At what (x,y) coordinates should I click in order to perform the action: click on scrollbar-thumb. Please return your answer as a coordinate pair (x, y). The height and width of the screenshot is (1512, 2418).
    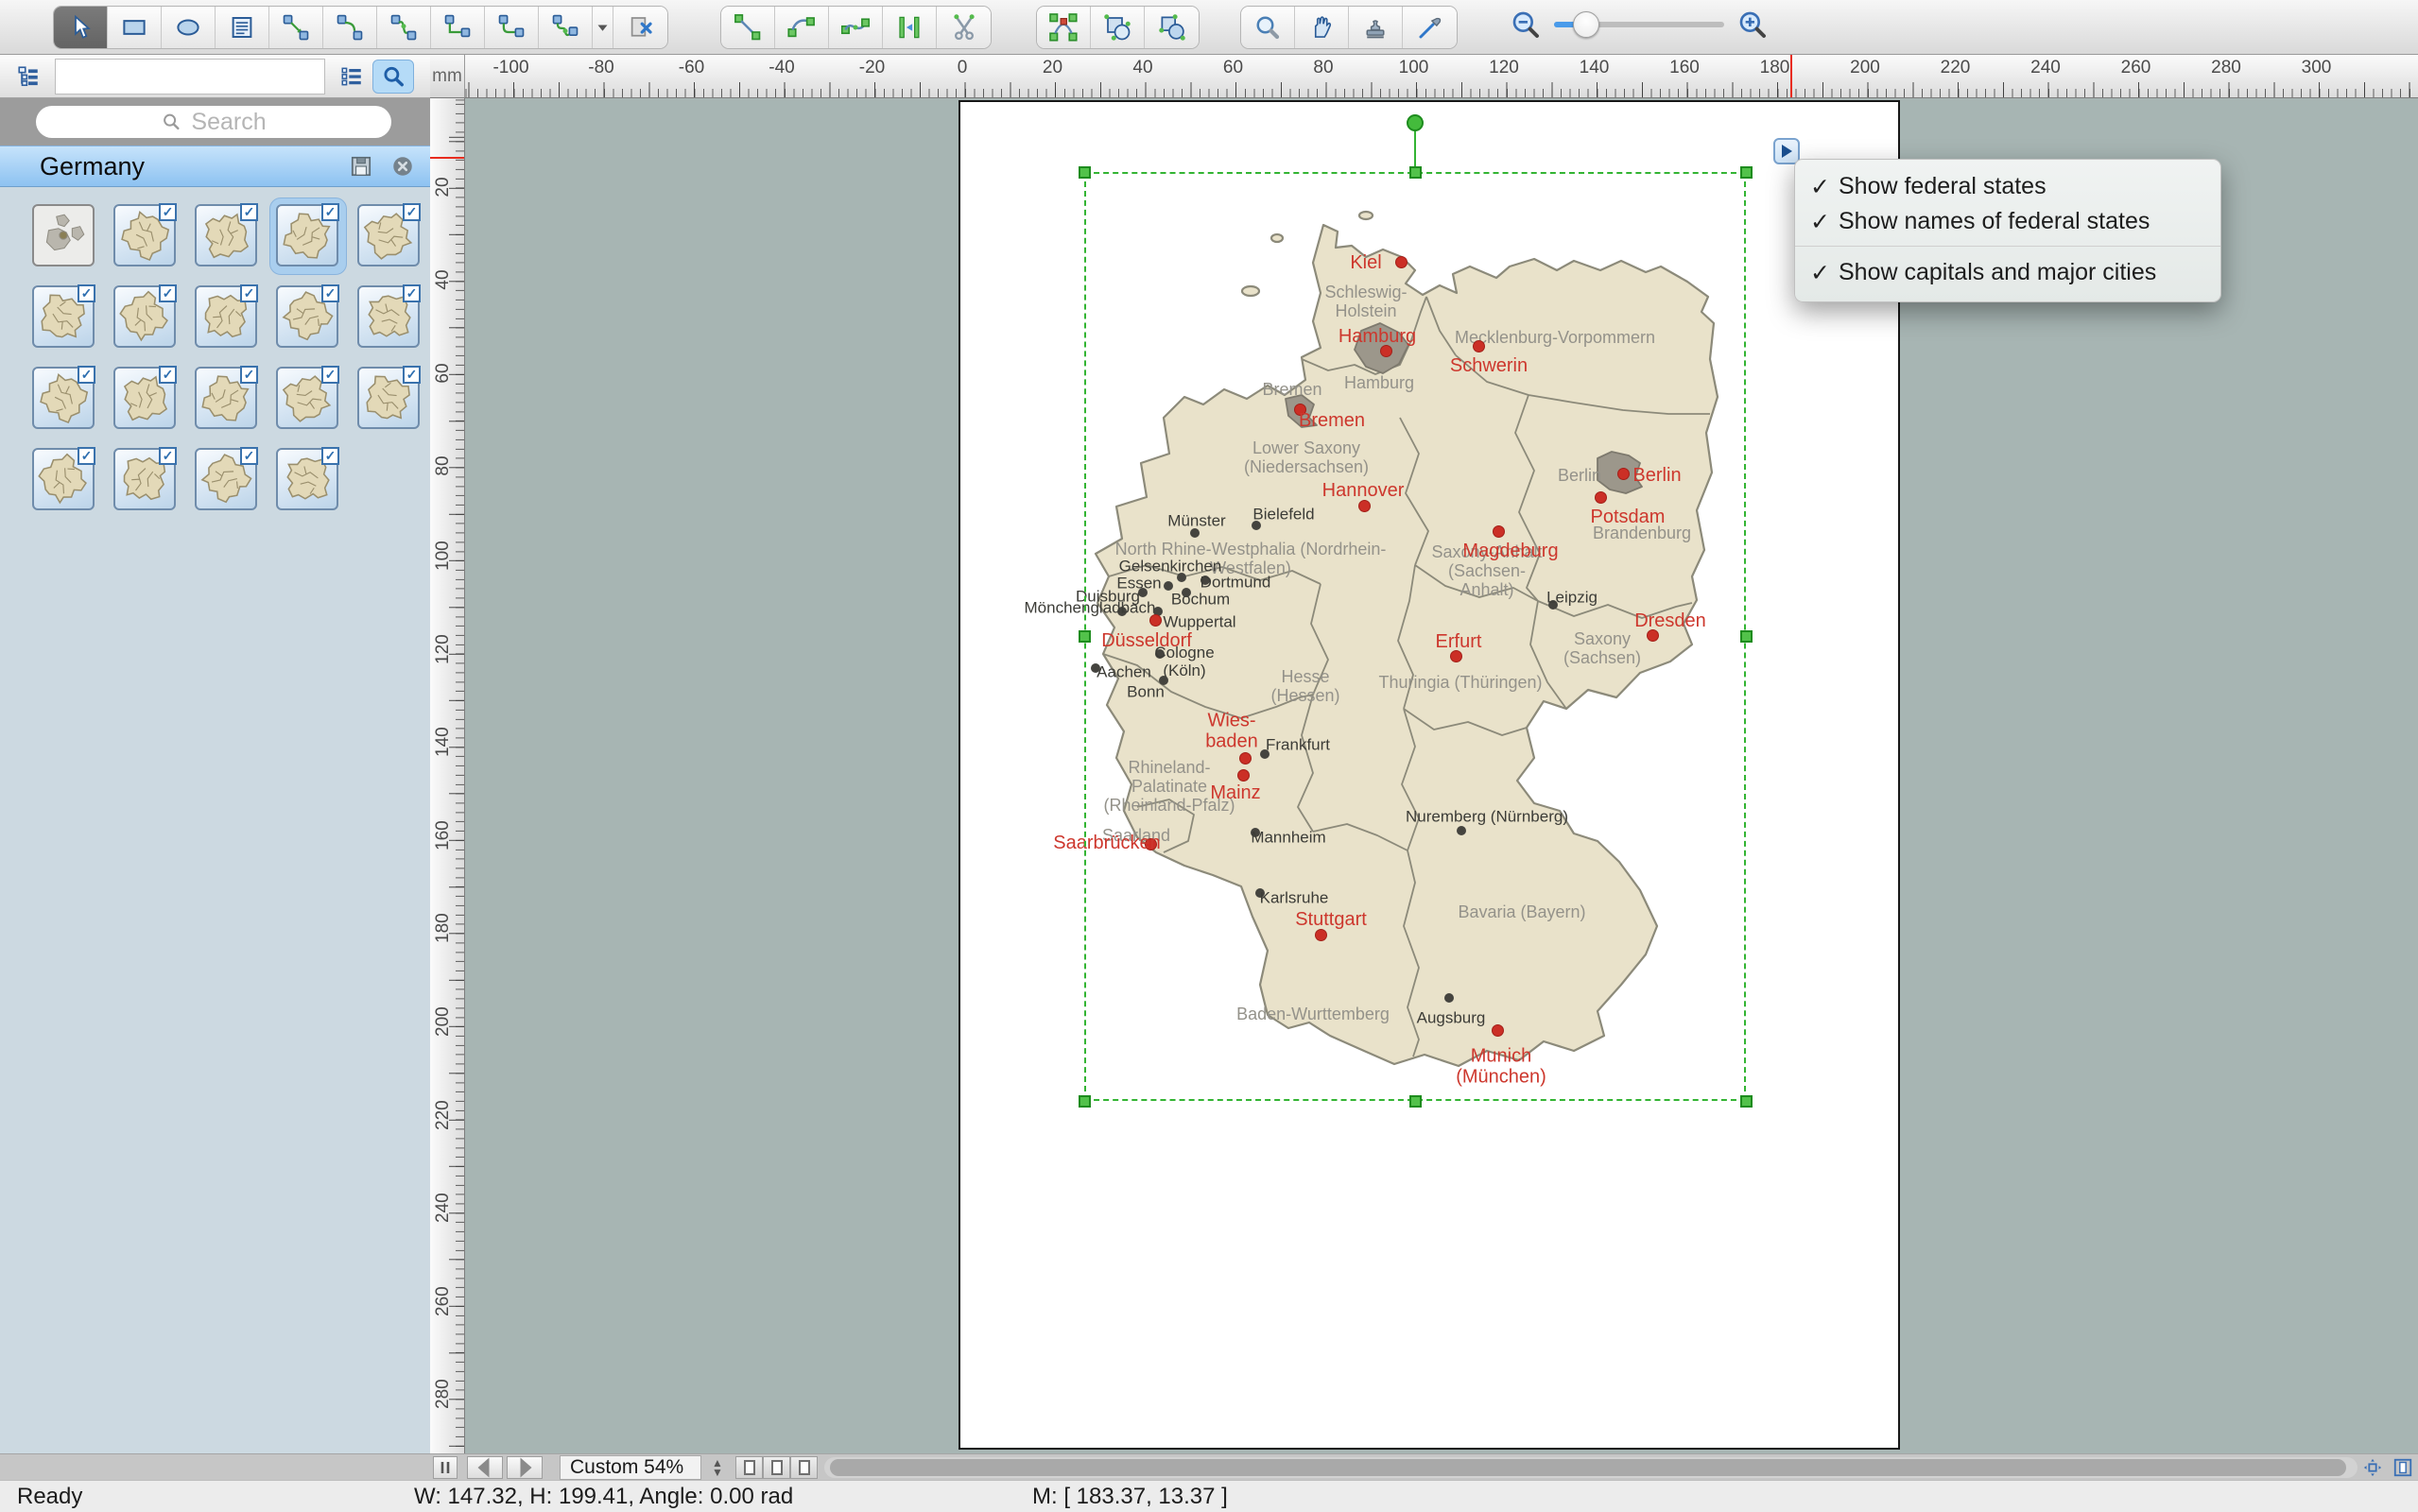
    Looking at the image, I should click on (1588, 1467).